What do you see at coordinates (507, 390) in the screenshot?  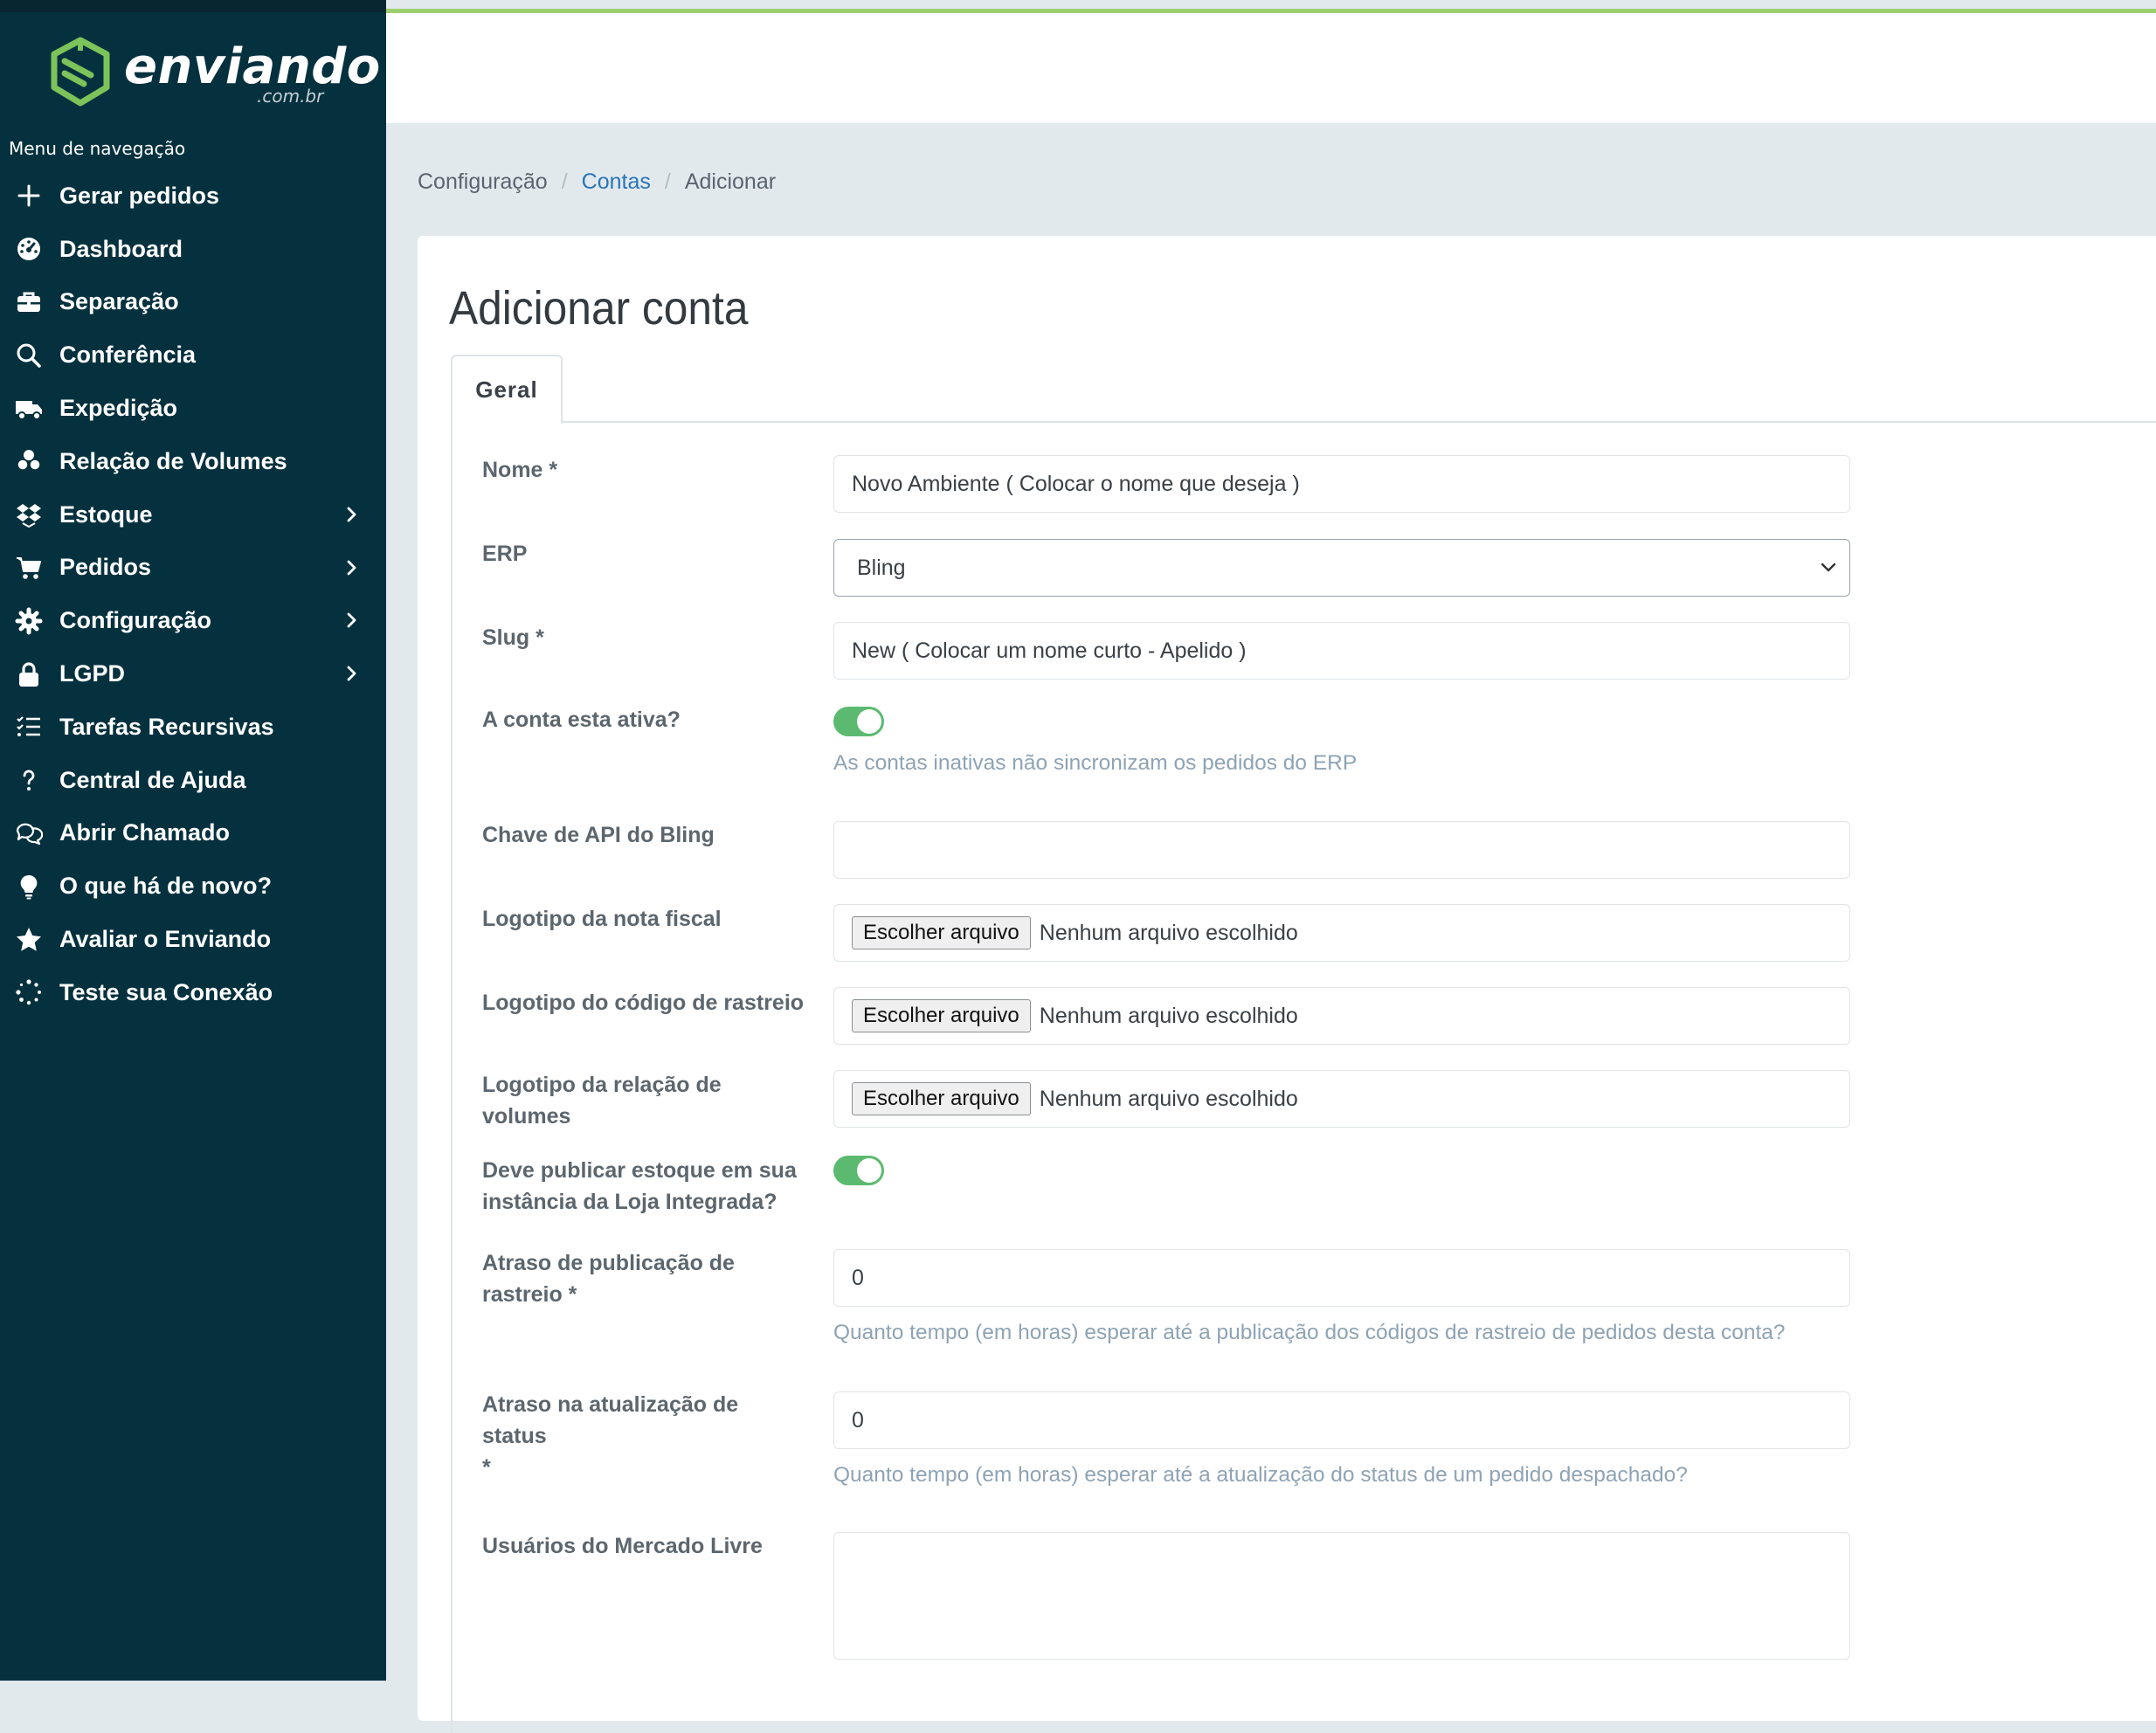 I see `tab-geral: Geral` at bounding box center [507, 390].